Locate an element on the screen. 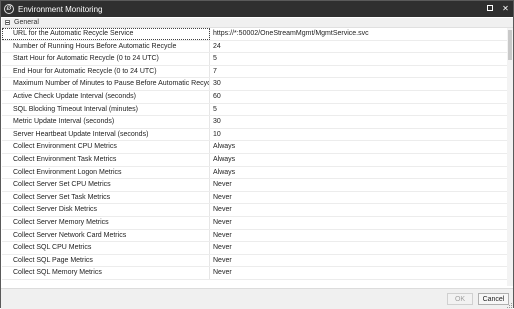  property-value: 24 is located at coordinates (358, 47).